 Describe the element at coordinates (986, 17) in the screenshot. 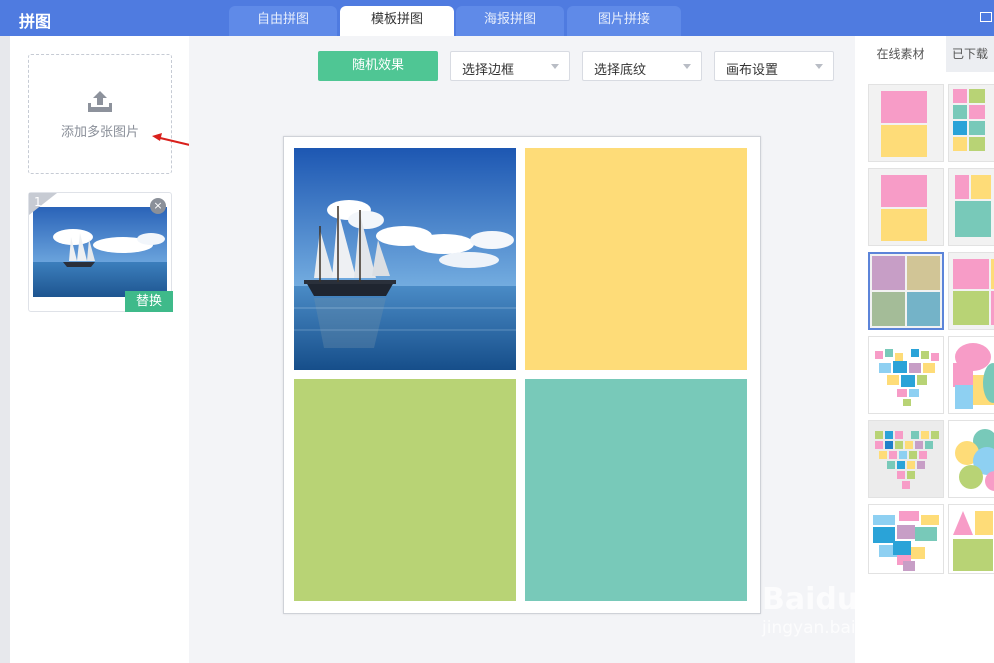

I see `maximize-icon` at that location.